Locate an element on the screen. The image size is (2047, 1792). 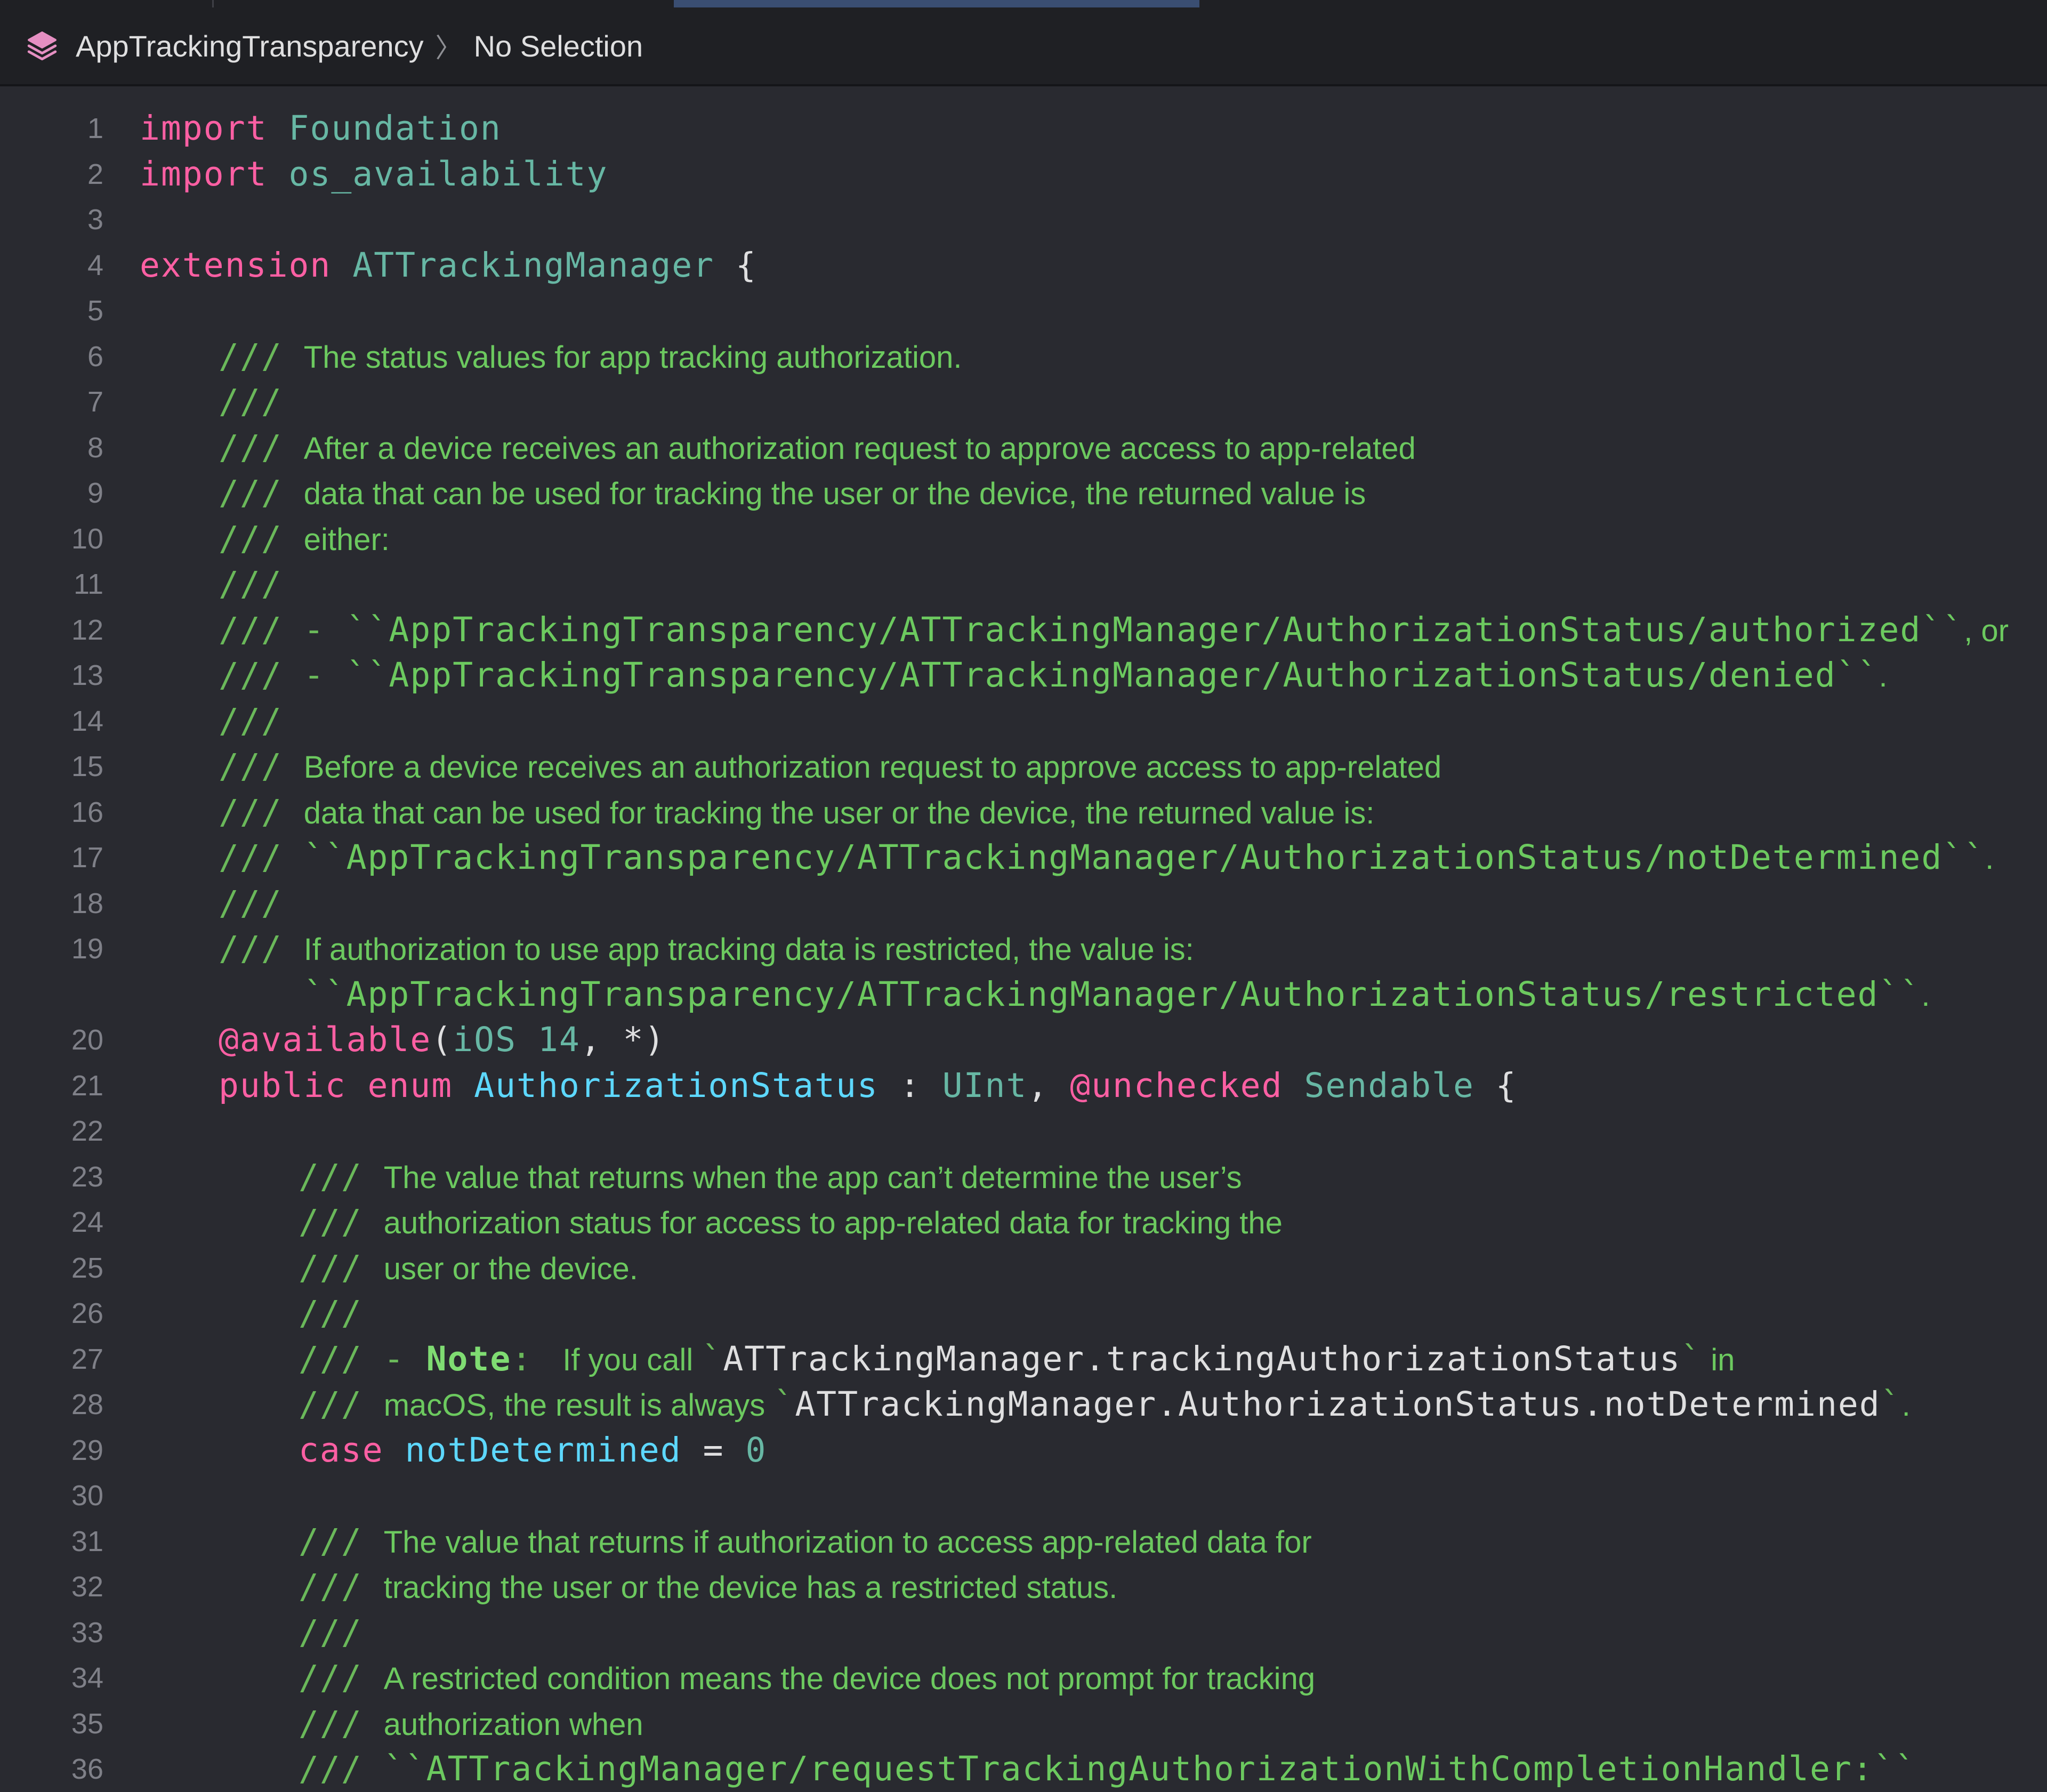
line-number: 6 is located at coordinates (95, 356).